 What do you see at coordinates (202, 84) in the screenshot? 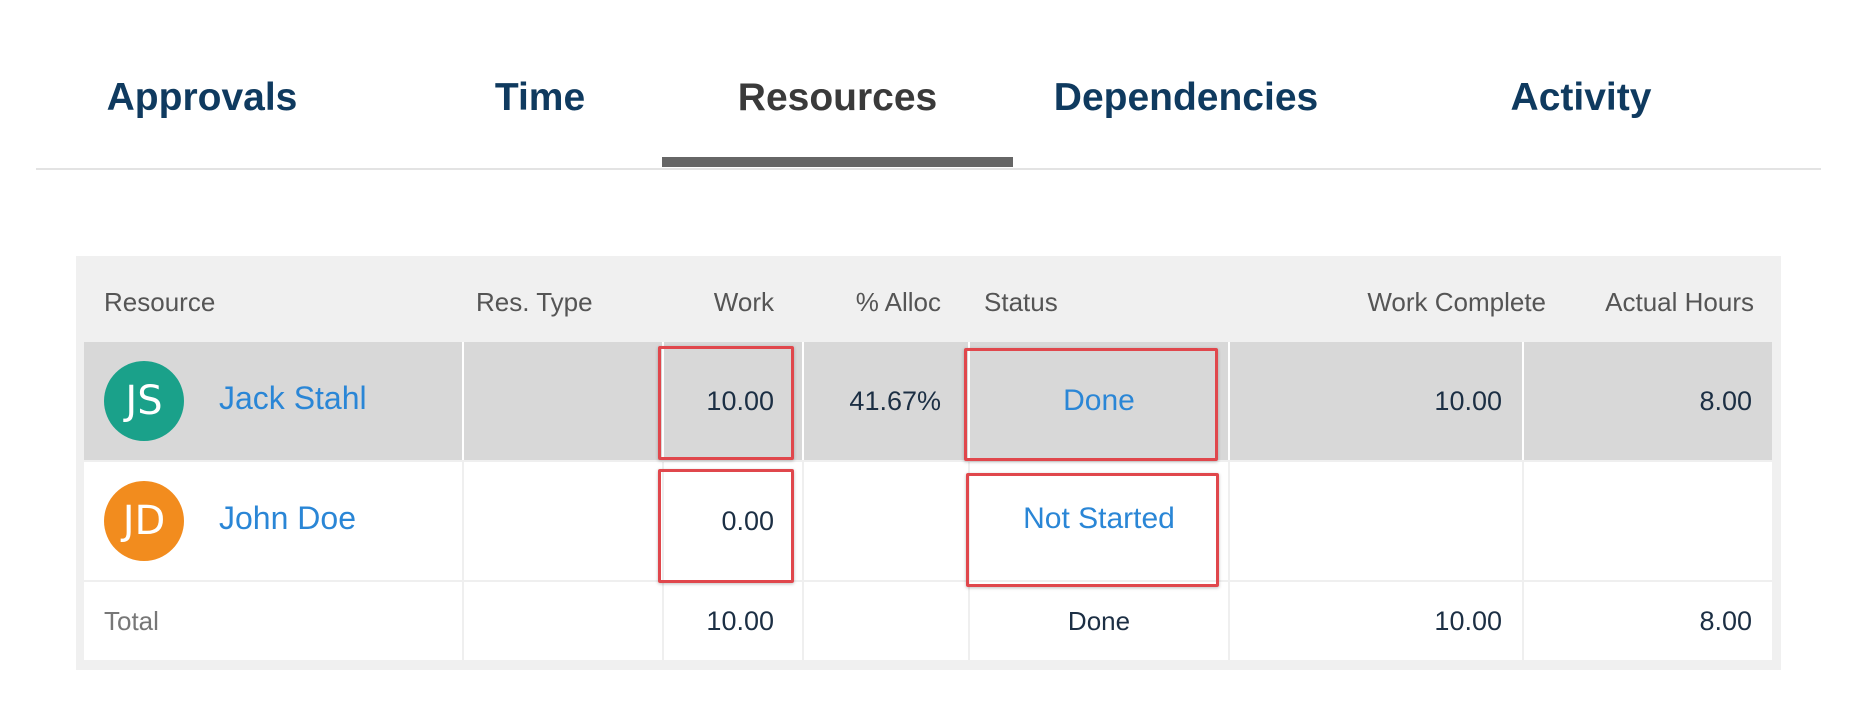
I see `tab-approvals: Approvals` at bounding box center [202, 84].